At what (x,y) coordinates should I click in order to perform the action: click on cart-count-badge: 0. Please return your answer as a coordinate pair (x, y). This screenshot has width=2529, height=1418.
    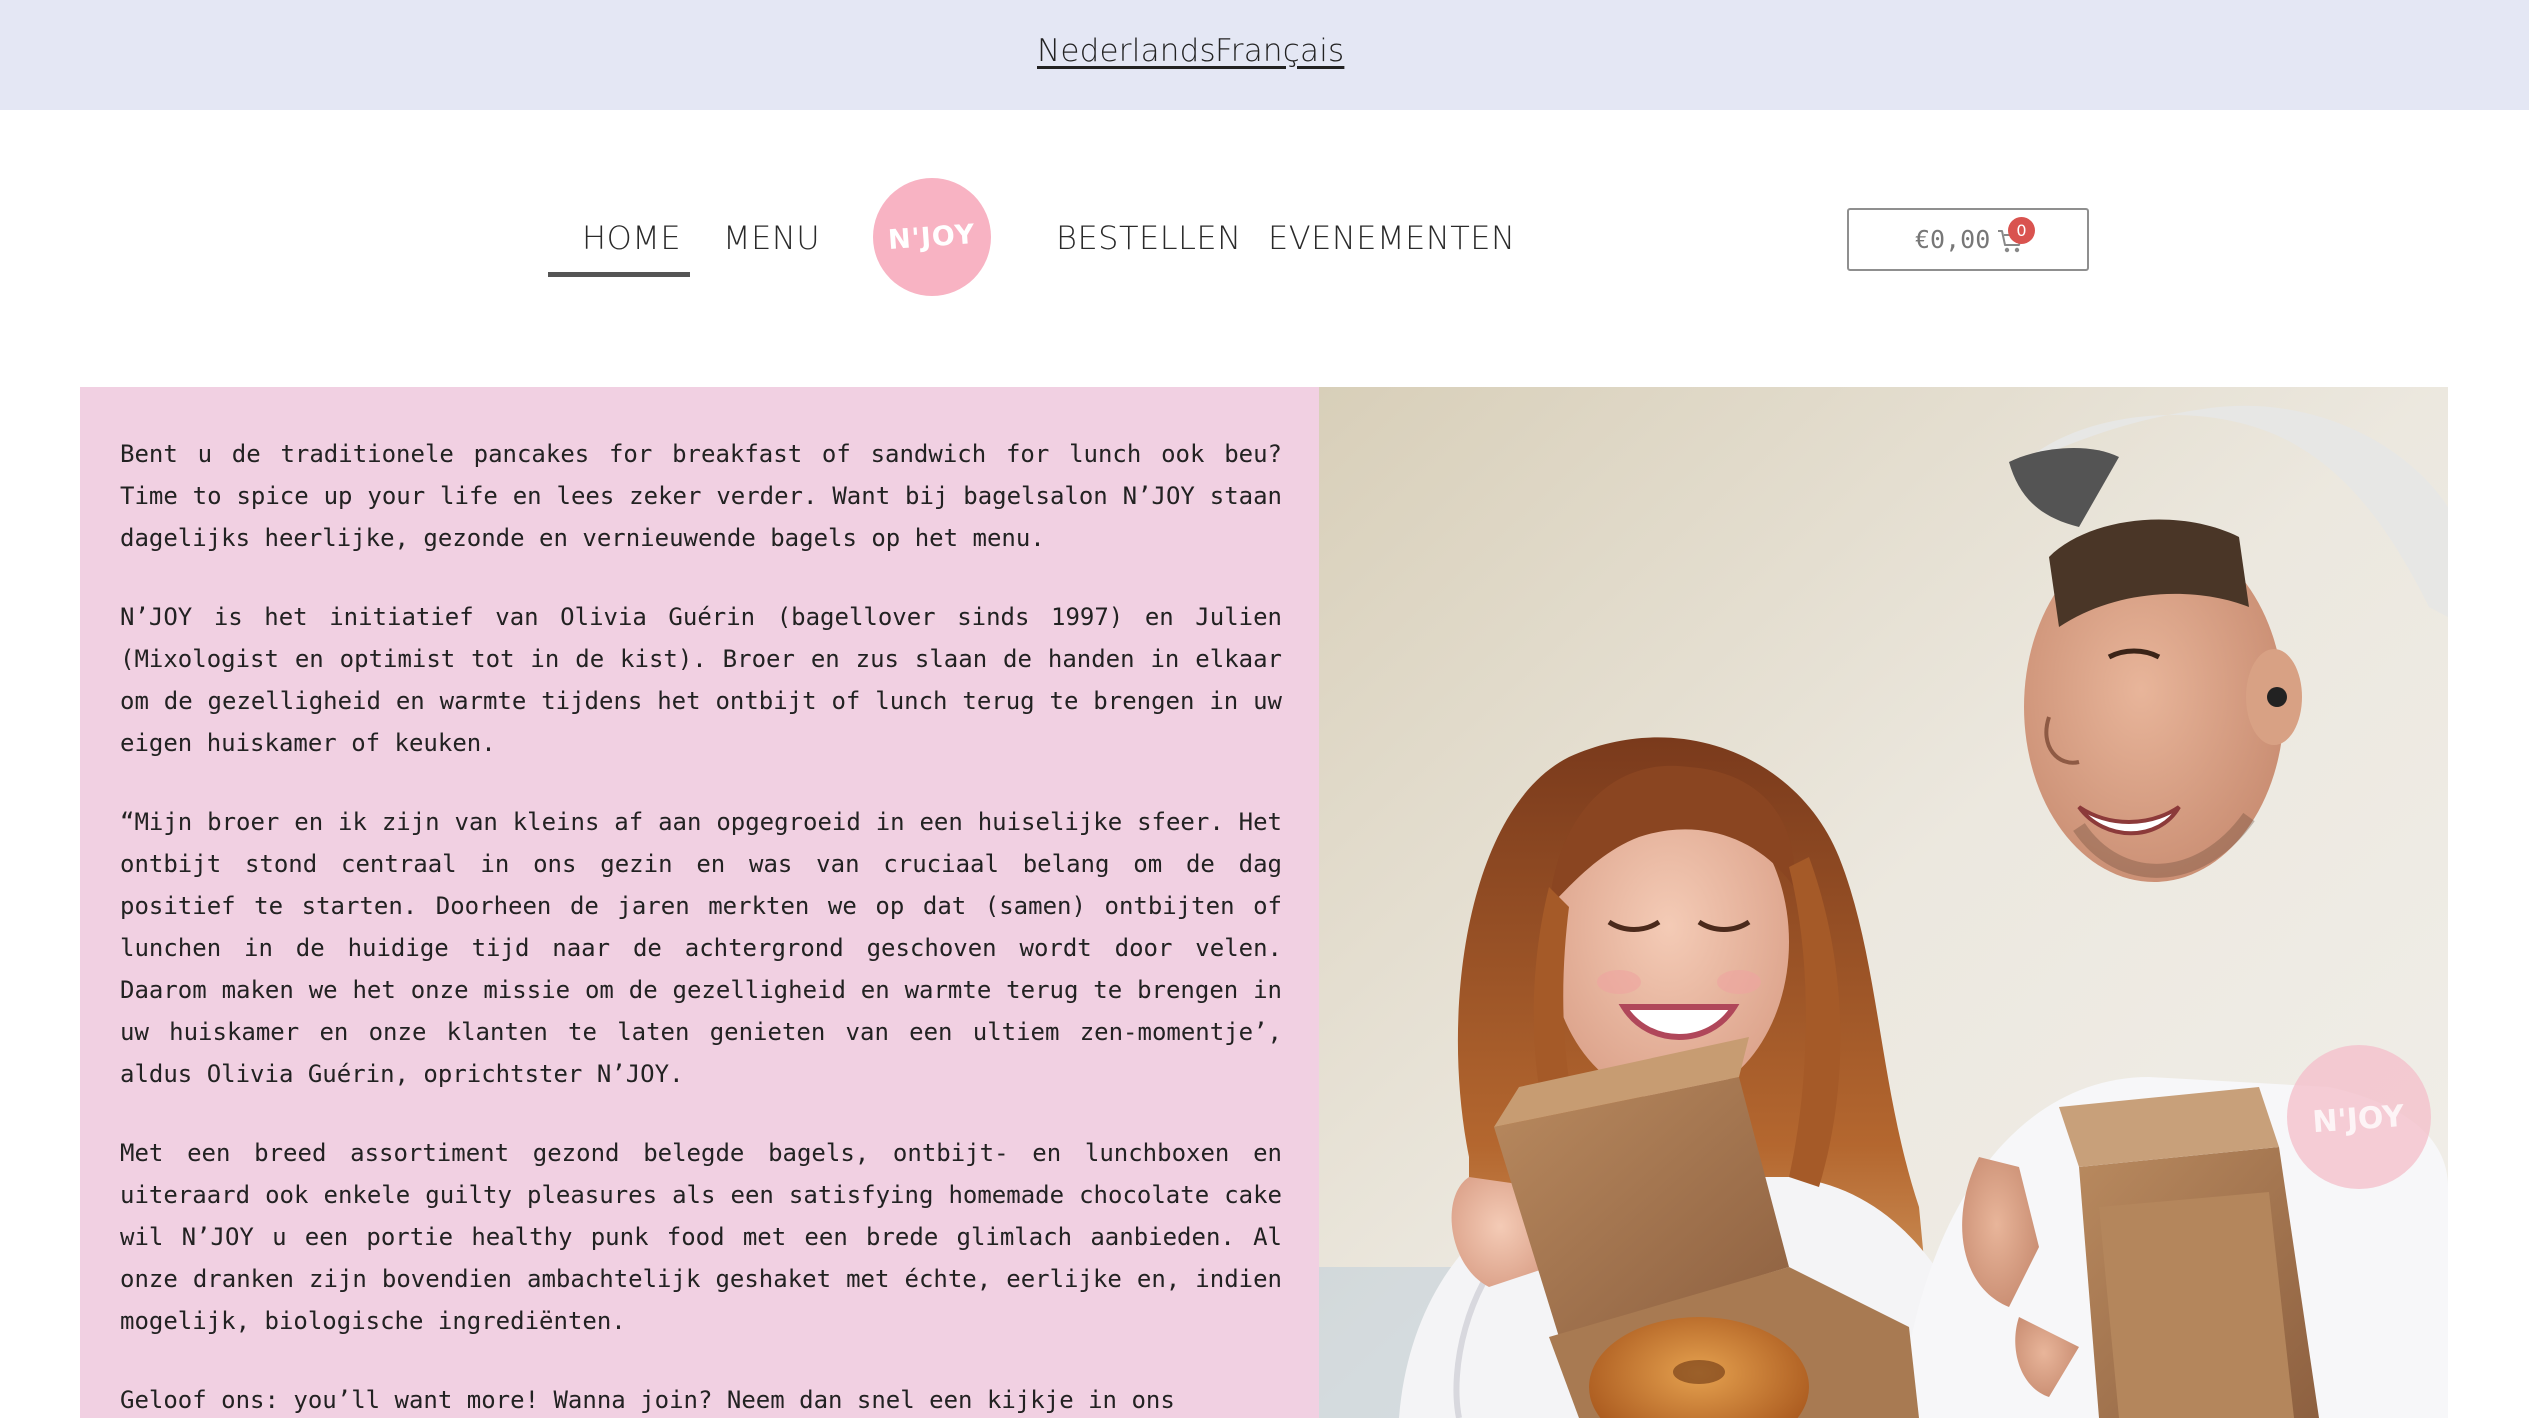
    Looking at the image, I should click on (2021, 230).